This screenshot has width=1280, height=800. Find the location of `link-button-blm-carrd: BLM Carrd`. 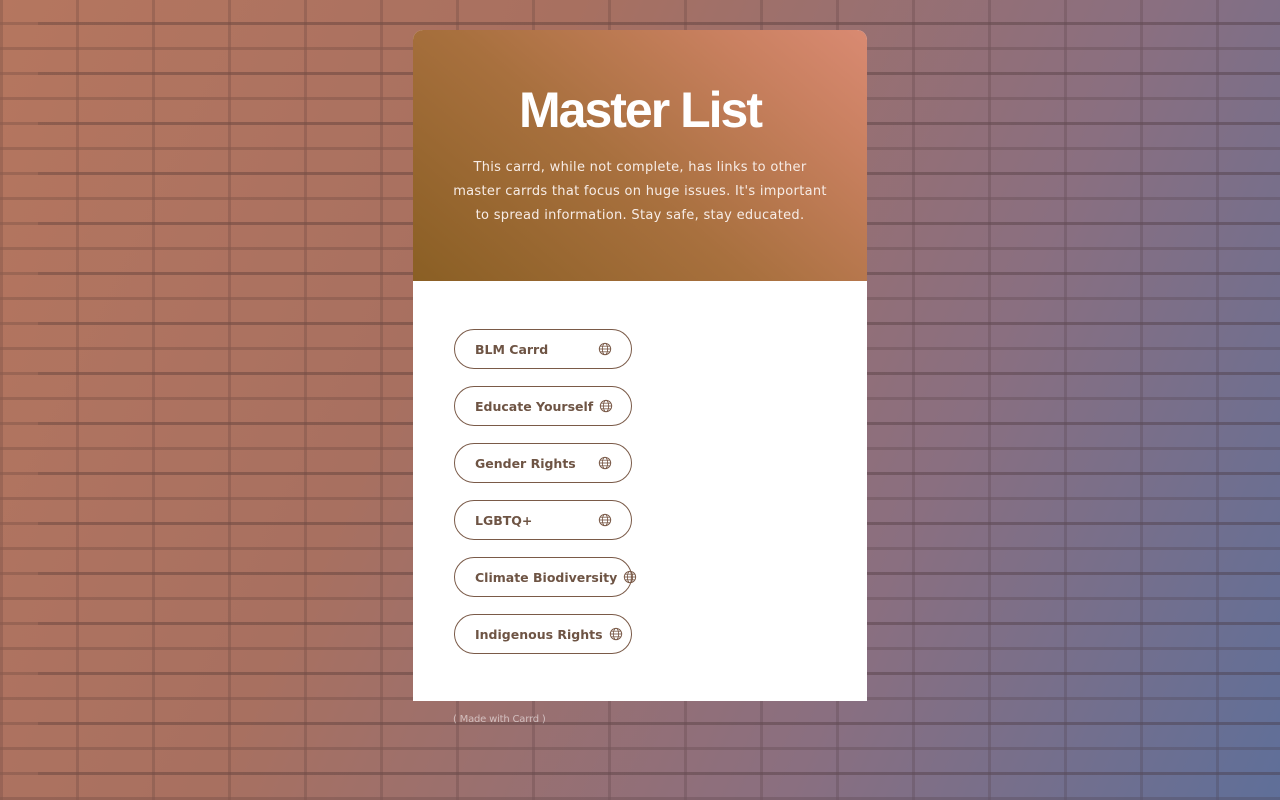

link-button-blm-carrd: BLM Carrd is located at coordinates (543, 349).